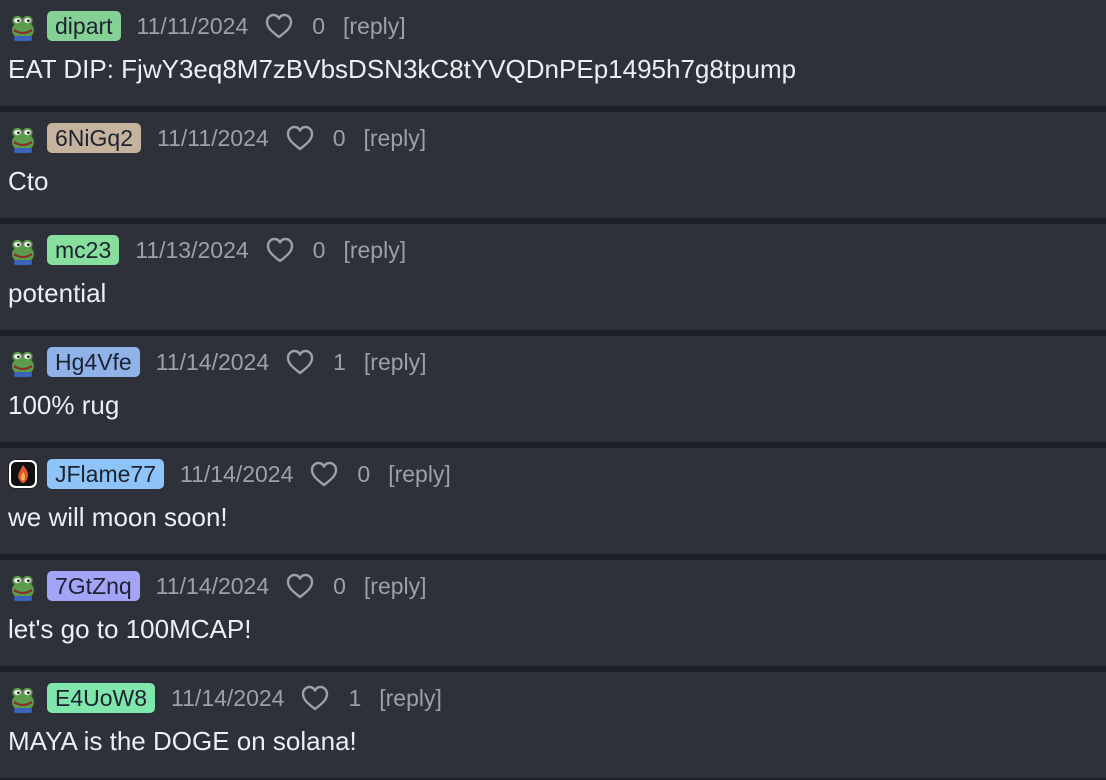  I want to click on comment-meta: 6NiGq2 11/11/2024 0 [reply], so click(217, 138).